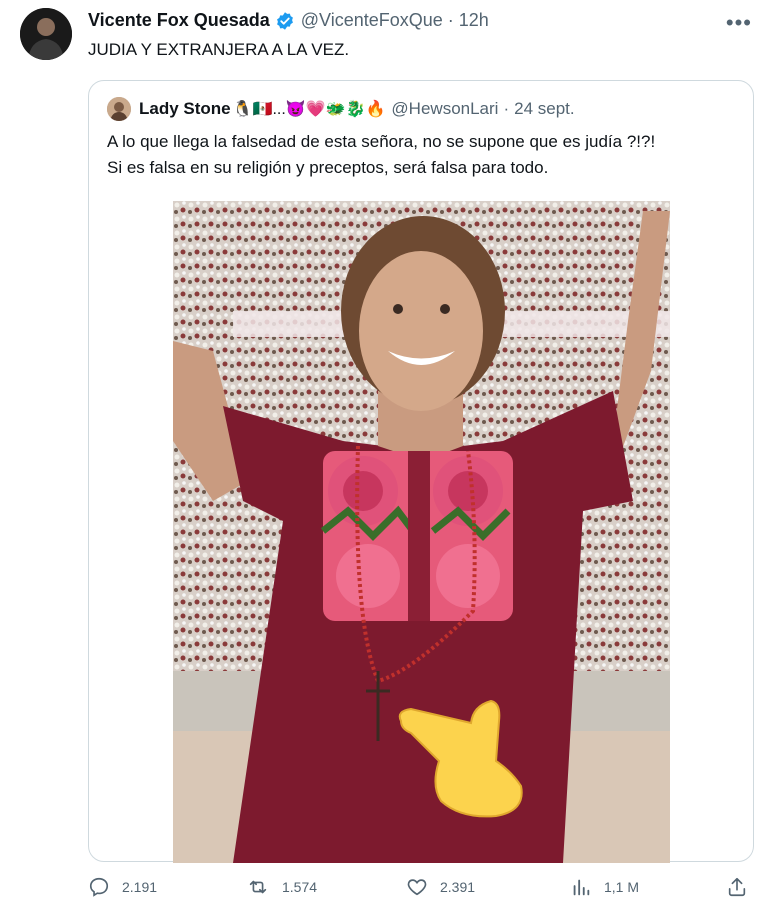 This screenshot has width=768, height=918. I want to click on like-count: 2.391, so click(458, 887).